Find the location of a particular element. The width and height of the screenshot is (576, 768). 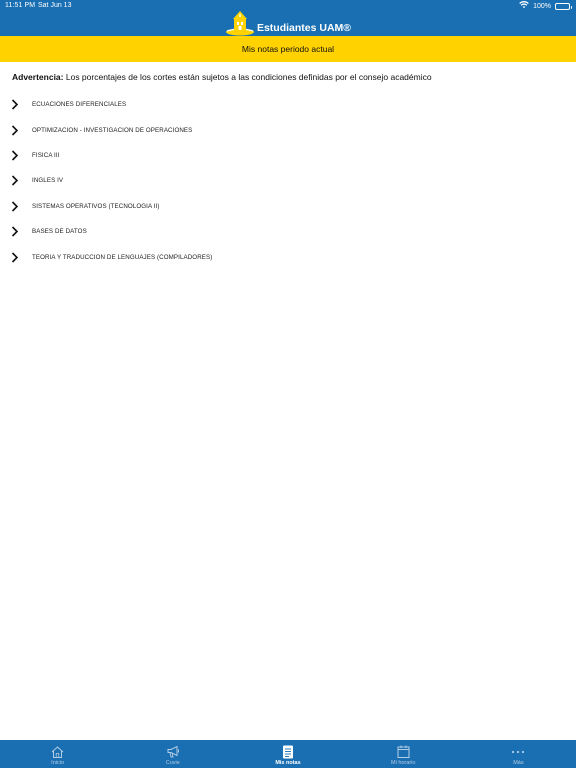

course-name: ECUACIONES DIFERENCIALES is located at coordinates (79, 105).